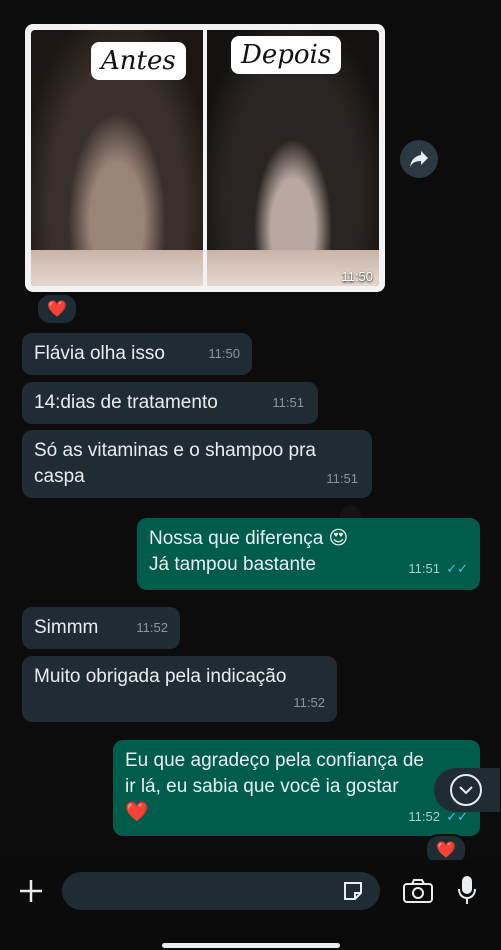 The width and height of the screenshot is (501, 950). I want to click on plus-icon, so click(31, 891).